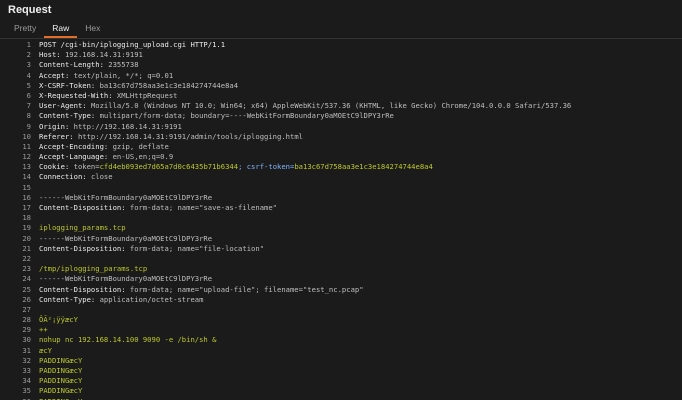 This screenshot has width=682, height=400. Describe the element at coordinates (74, 65) in the screenshot. I see `token: Content-Length:` at that location.